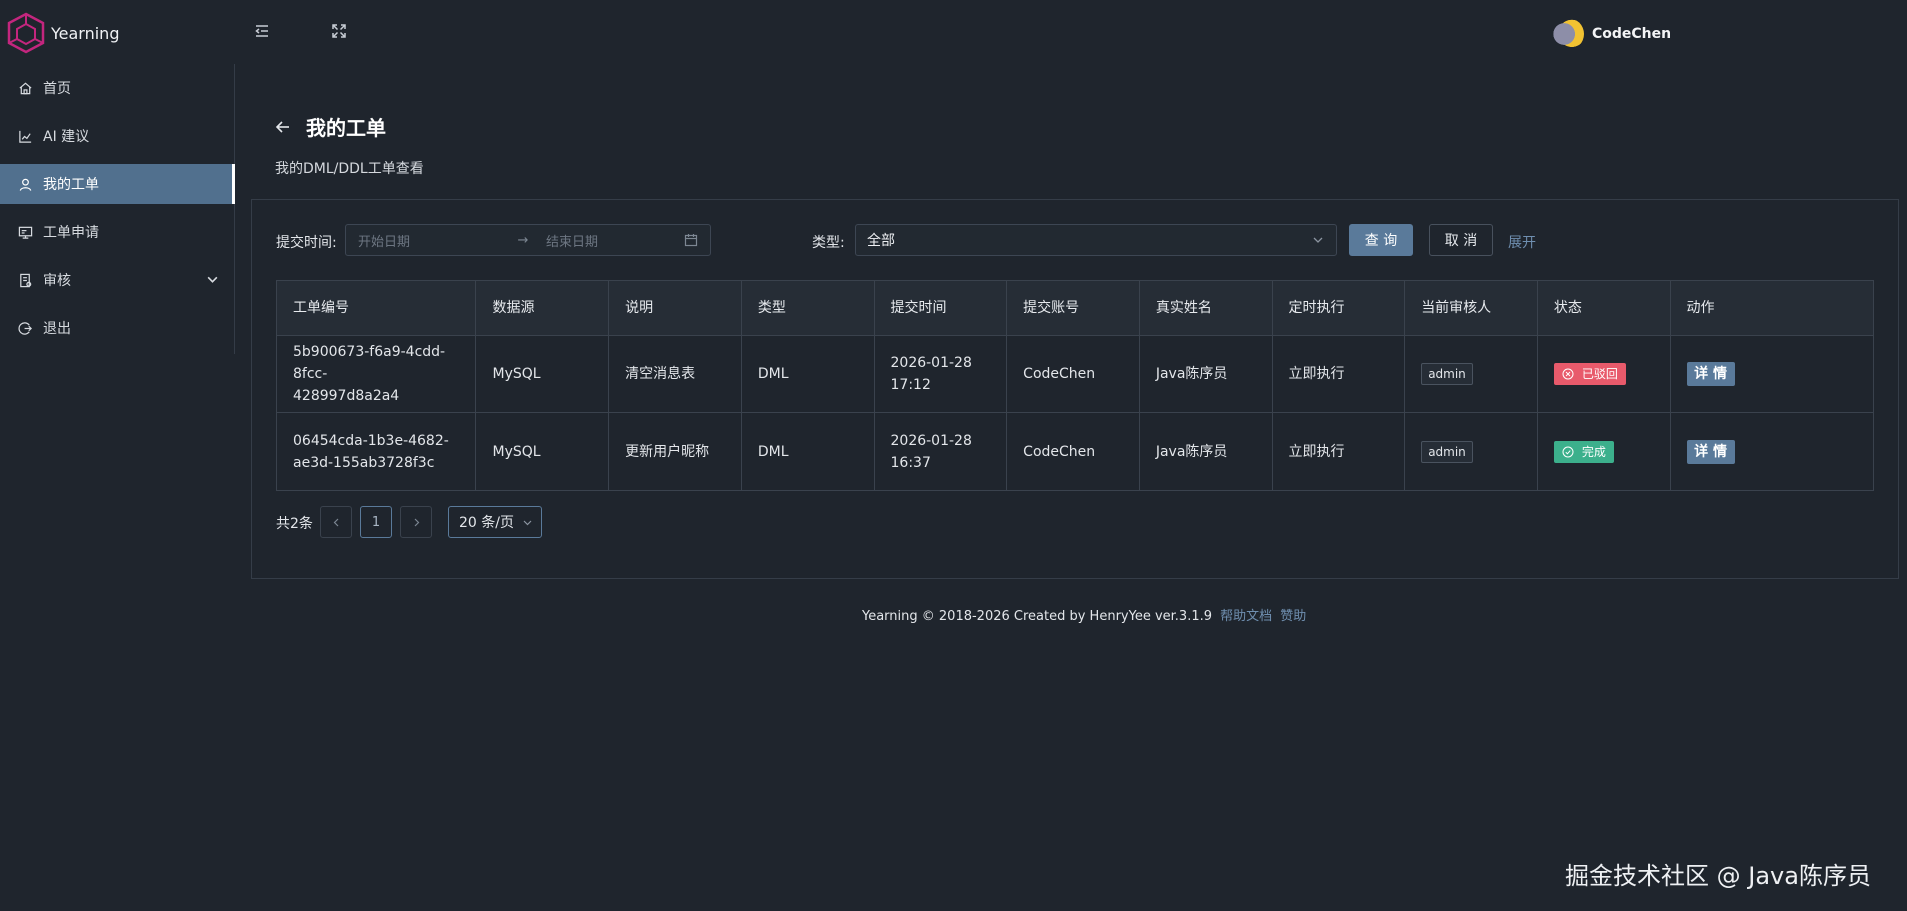  I want to click on time-line: 2026-01-28, so click(931, 363).